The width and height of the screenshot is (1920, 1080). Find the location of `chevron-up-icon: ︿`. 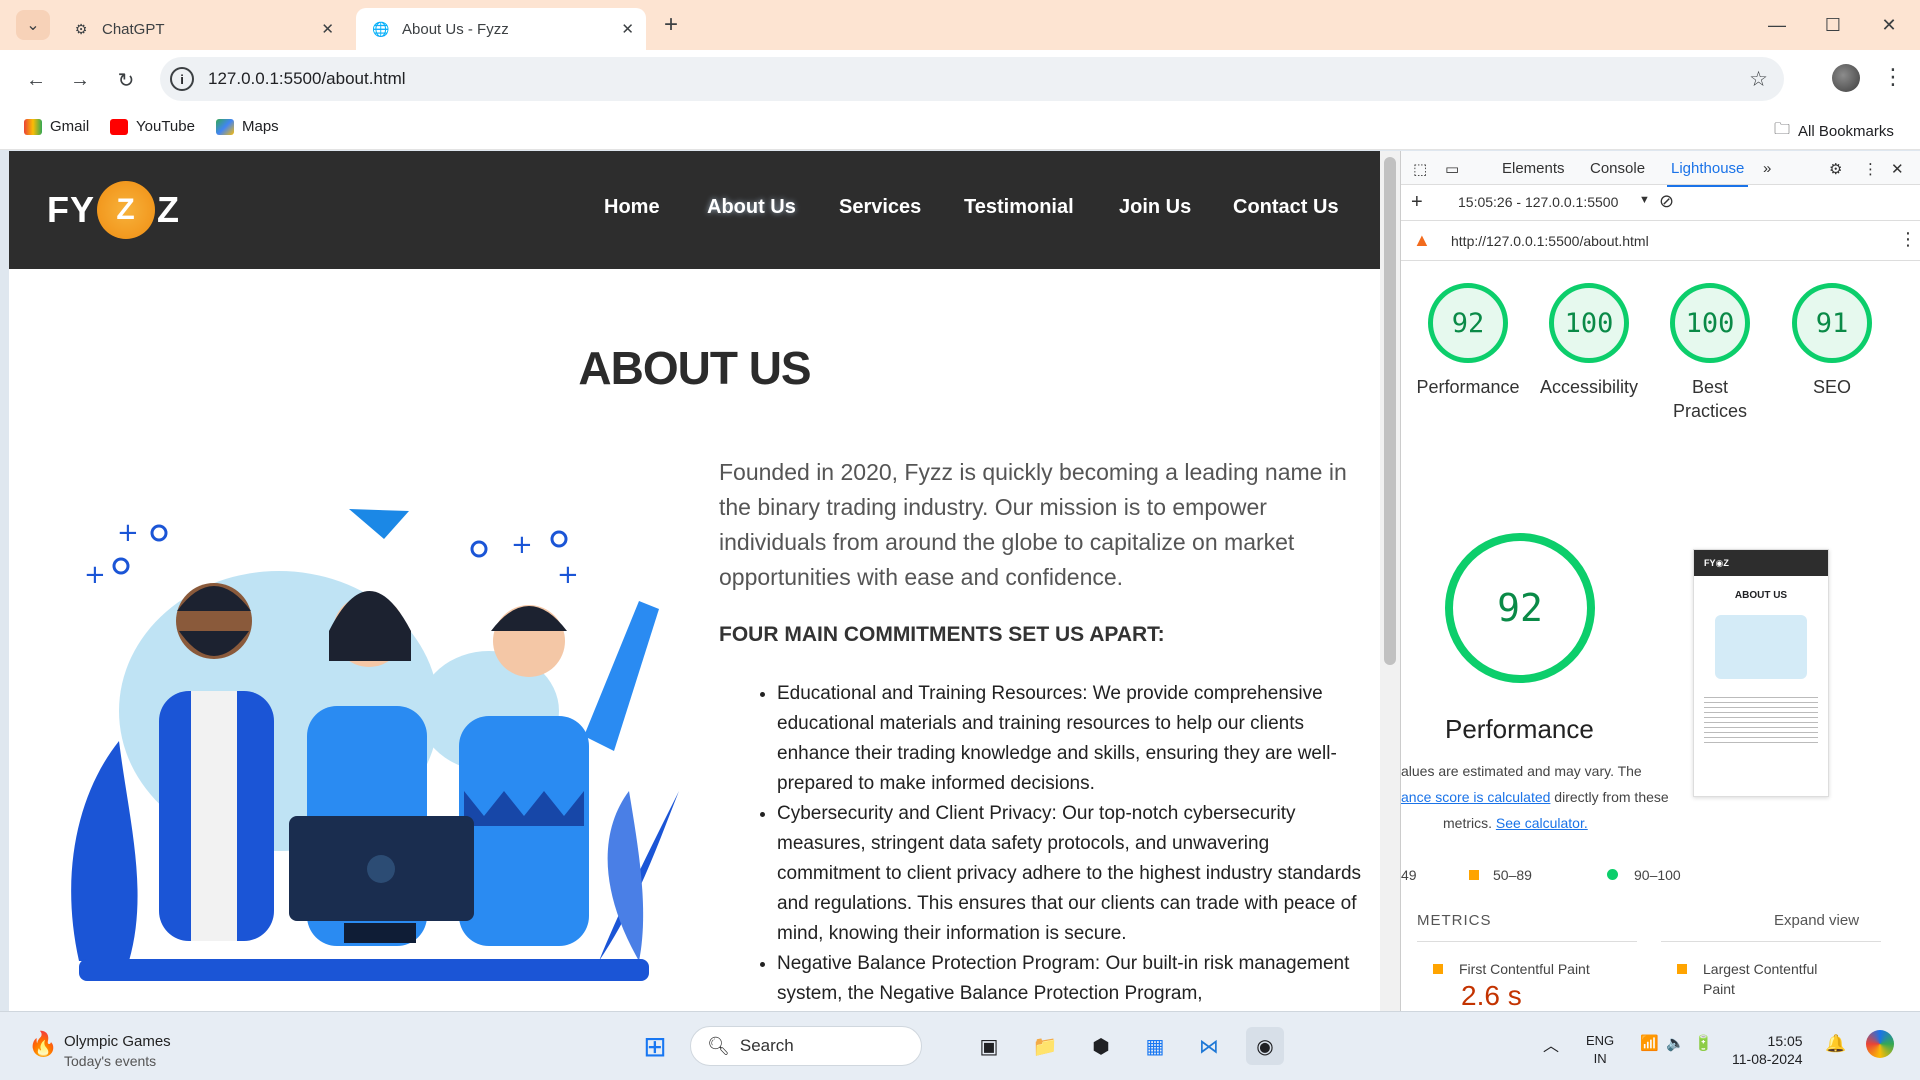

chevron-up-icon: ︿ is located at coordinates (1551, 1044).